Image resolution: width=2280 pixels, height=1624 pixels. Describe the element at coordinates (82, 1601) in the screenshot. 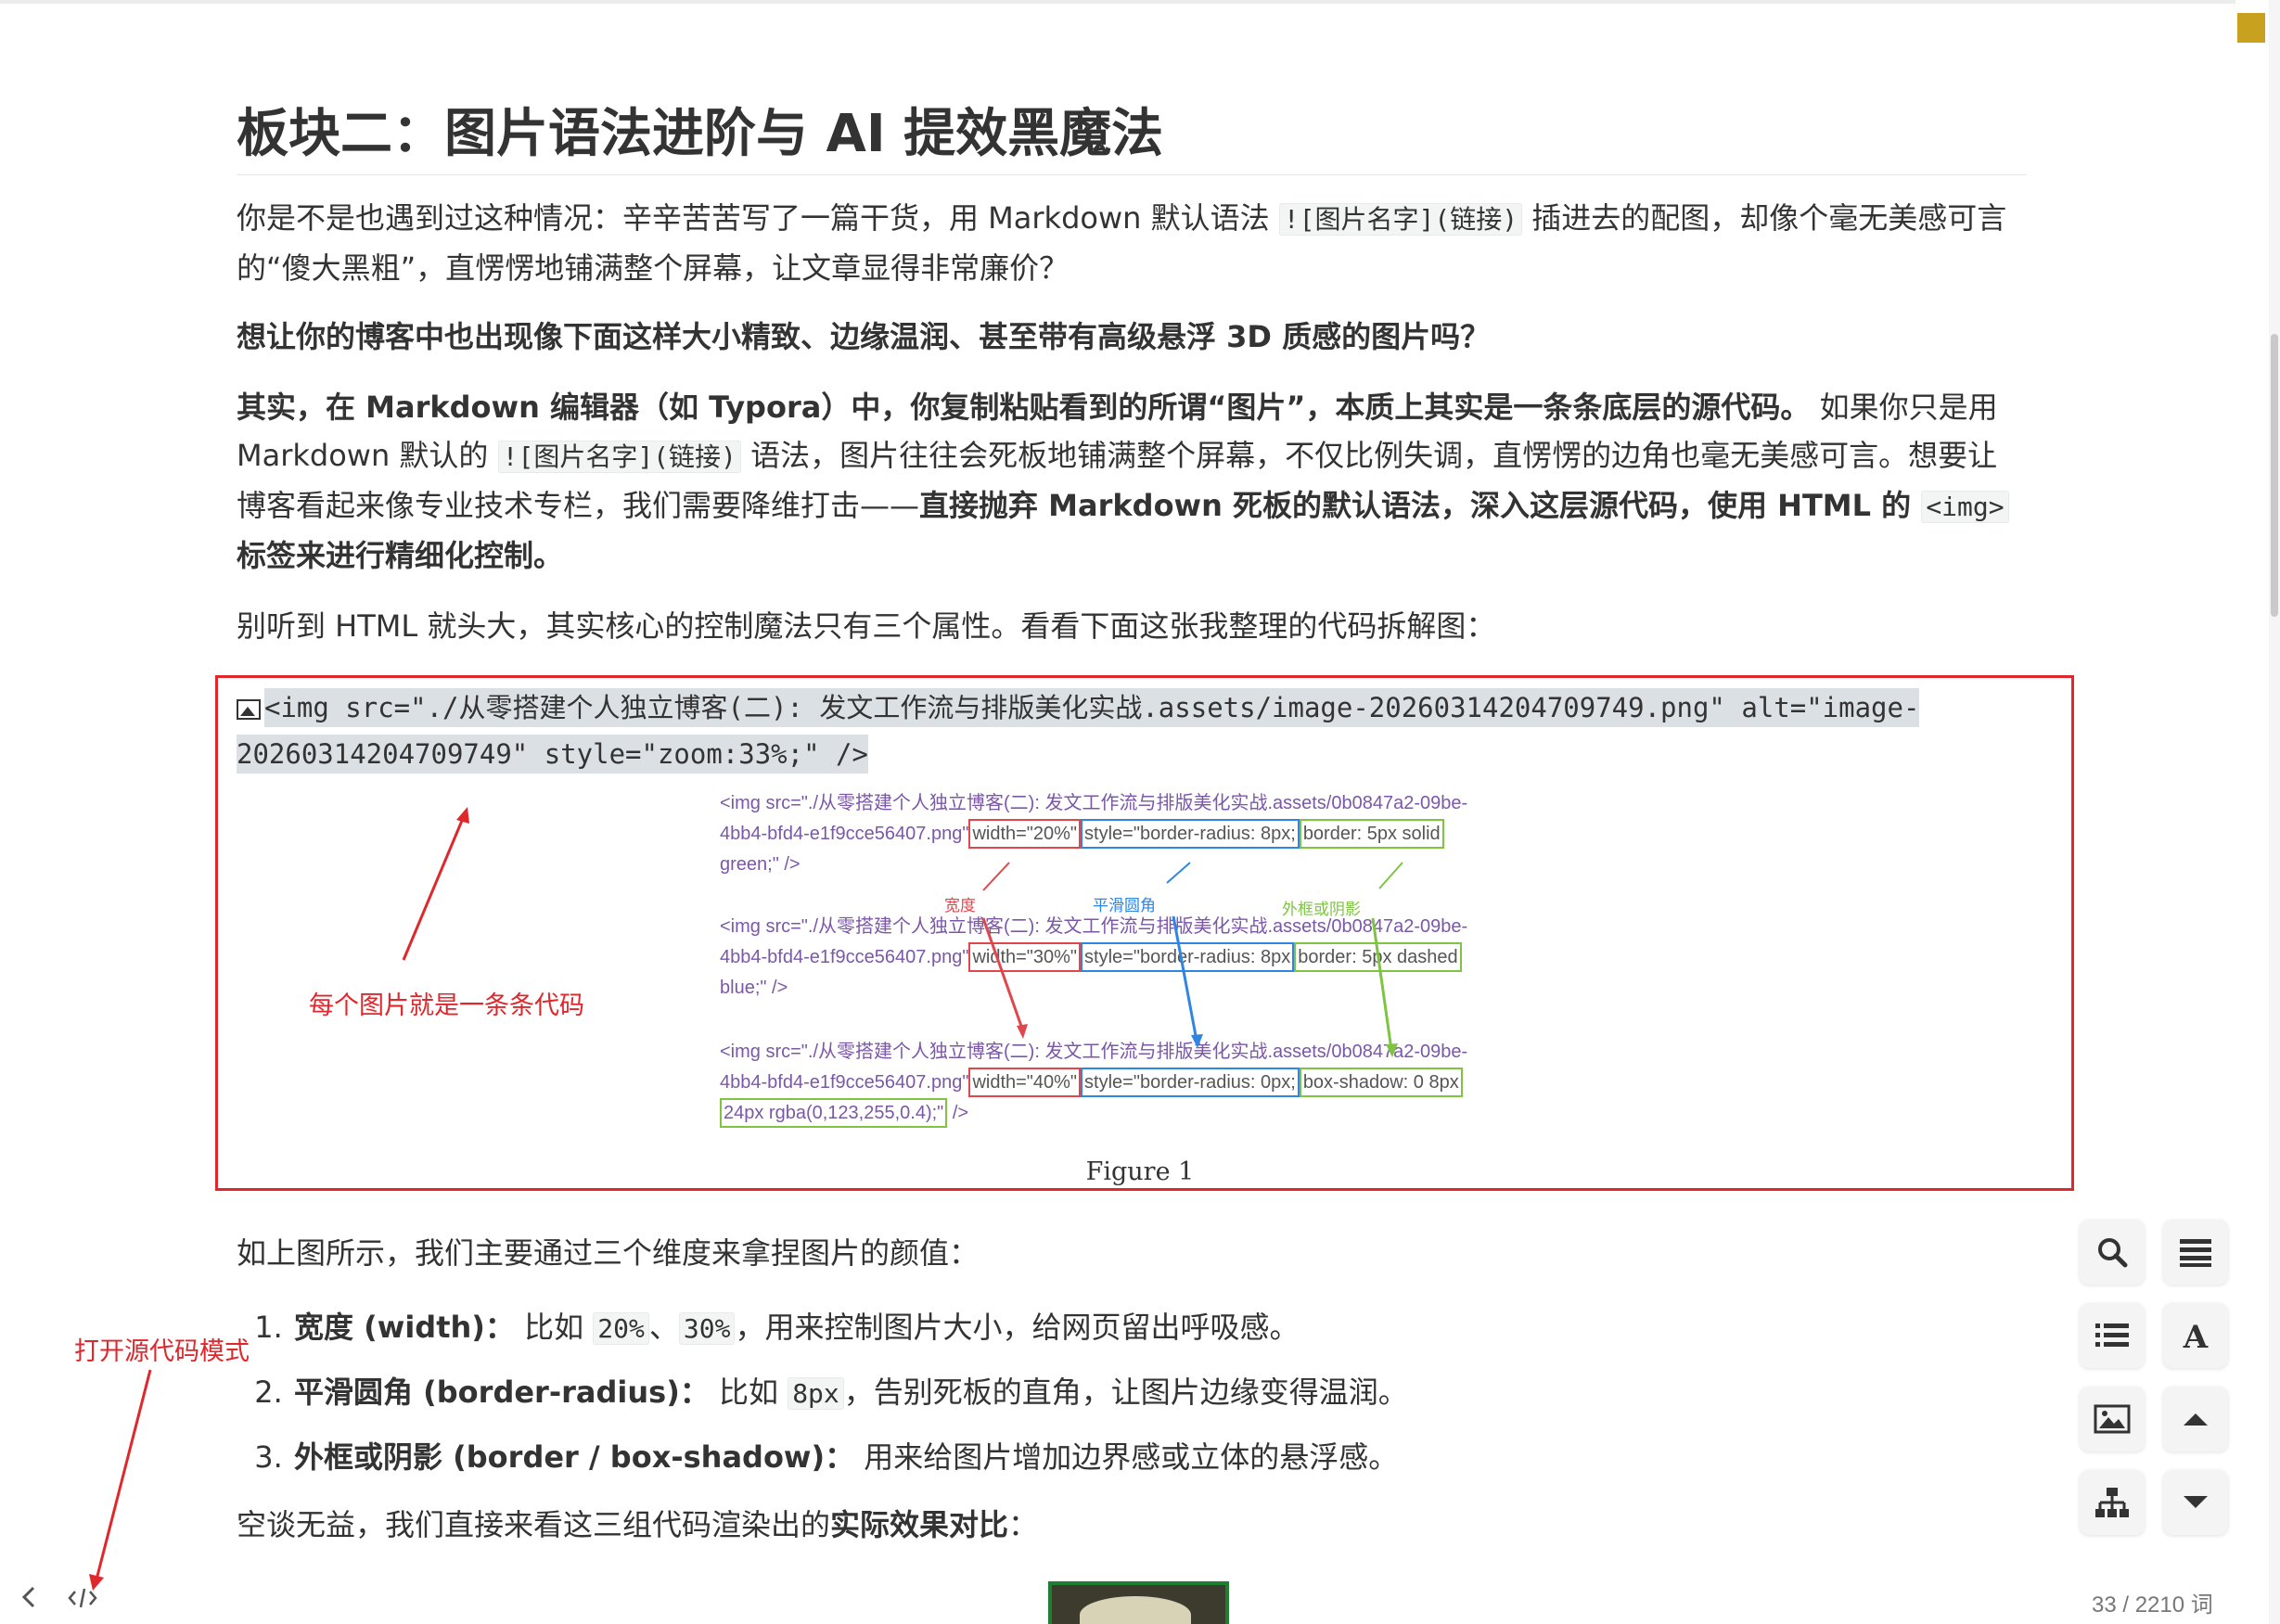

I see `source-code-icon` at that location.